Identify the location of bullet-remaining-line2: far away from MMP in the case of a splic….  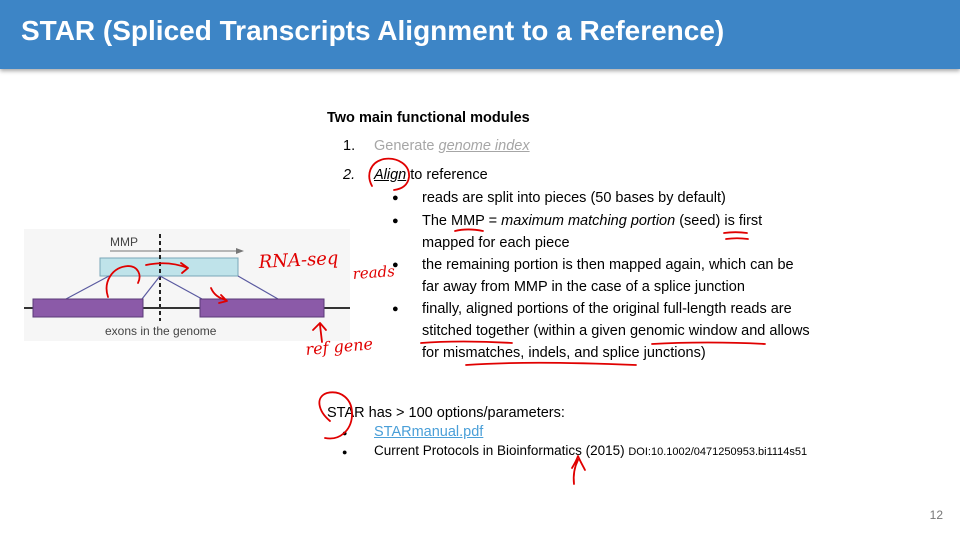
(583, 287).